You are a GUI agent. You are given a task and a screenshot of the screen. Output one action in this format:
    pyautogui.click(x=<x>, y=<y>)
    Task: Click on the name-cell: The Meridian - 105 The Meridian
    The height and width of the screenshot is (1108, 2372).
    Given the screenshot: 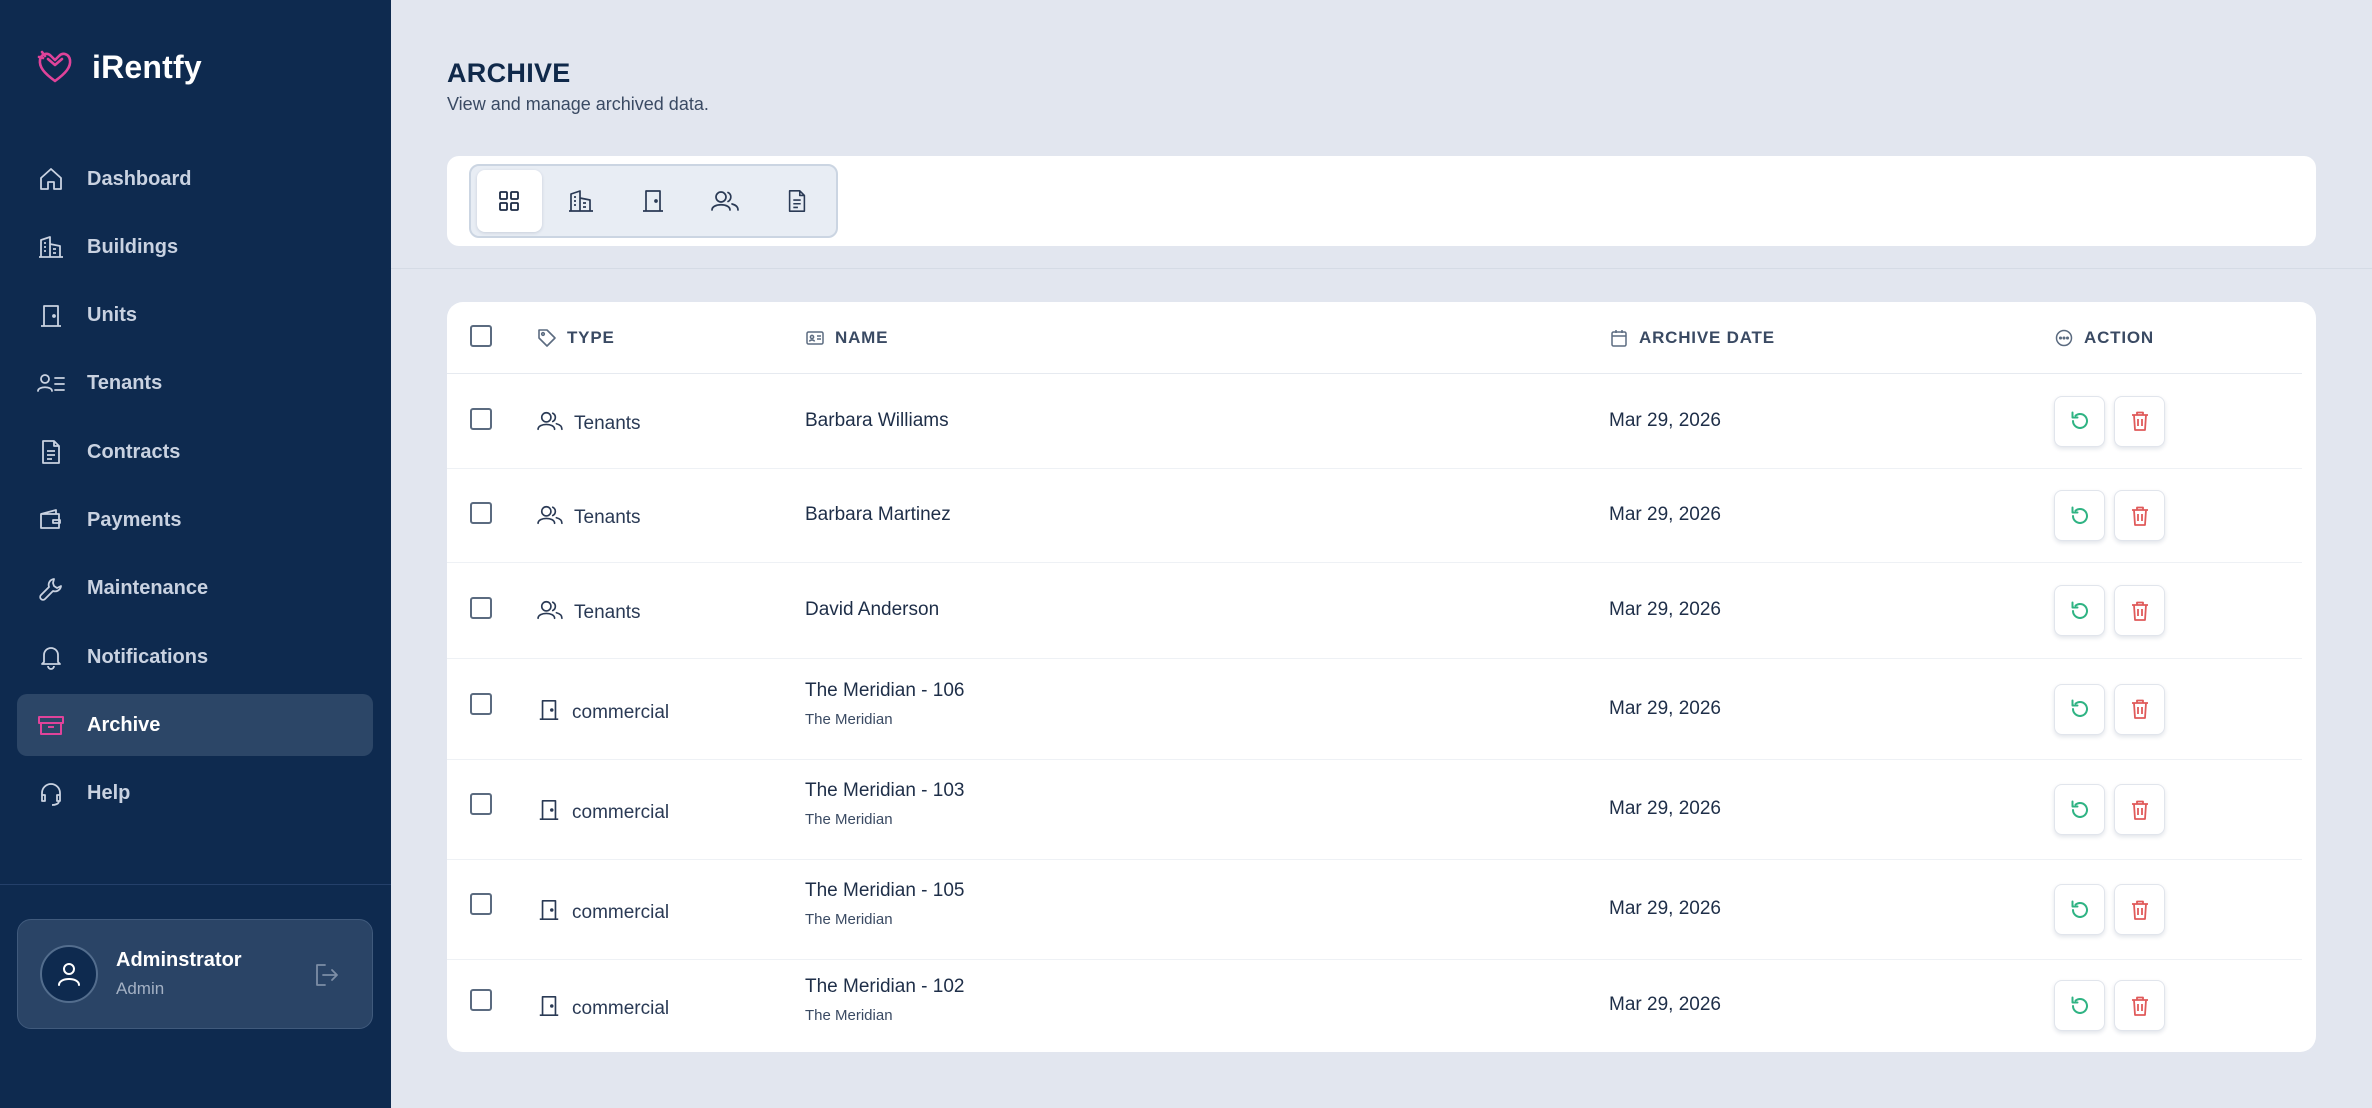 What is the action you would take?
    pyautogui.click(x=884, y=904)
    